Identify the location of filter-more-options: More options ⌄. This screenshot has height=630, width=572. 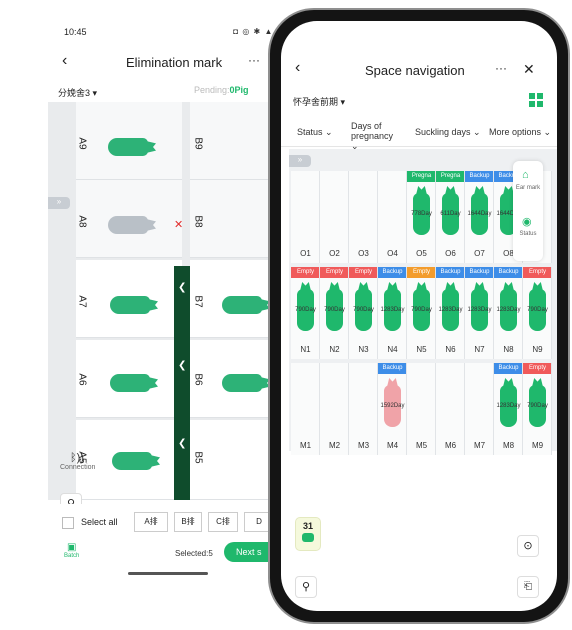
(520, 132).